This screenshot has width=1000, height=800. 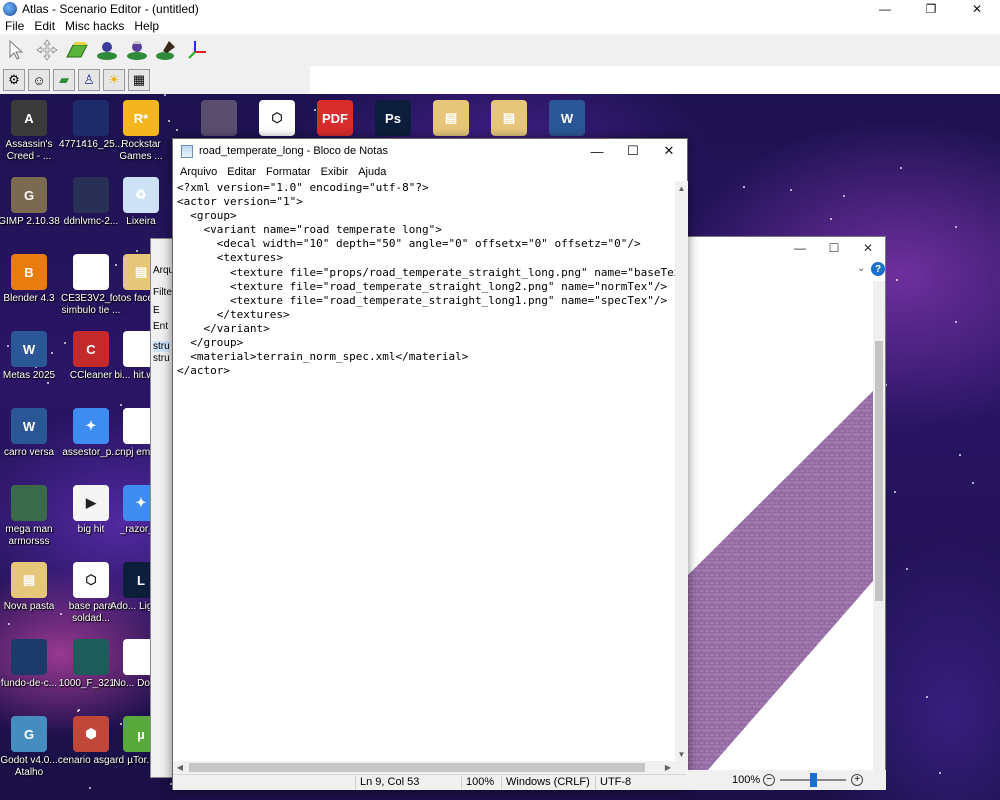 I want to click on sun-icon: ☀, so click(x=114, y=80).